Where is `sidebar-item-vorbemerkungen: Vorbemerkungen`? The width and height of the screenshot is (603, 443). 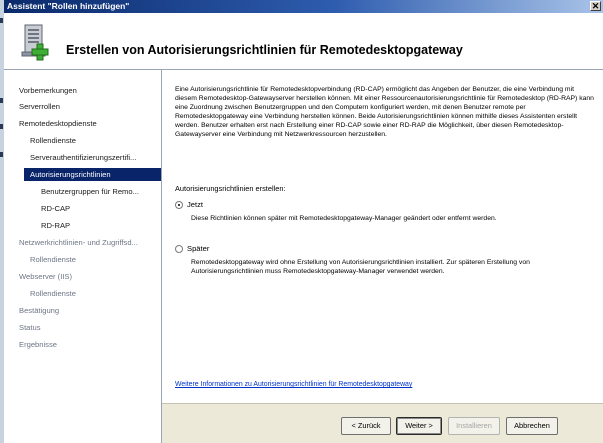
sidebar-item-vorbemerkungen: Vorbemerkungen is located at coordinates (48, 90).